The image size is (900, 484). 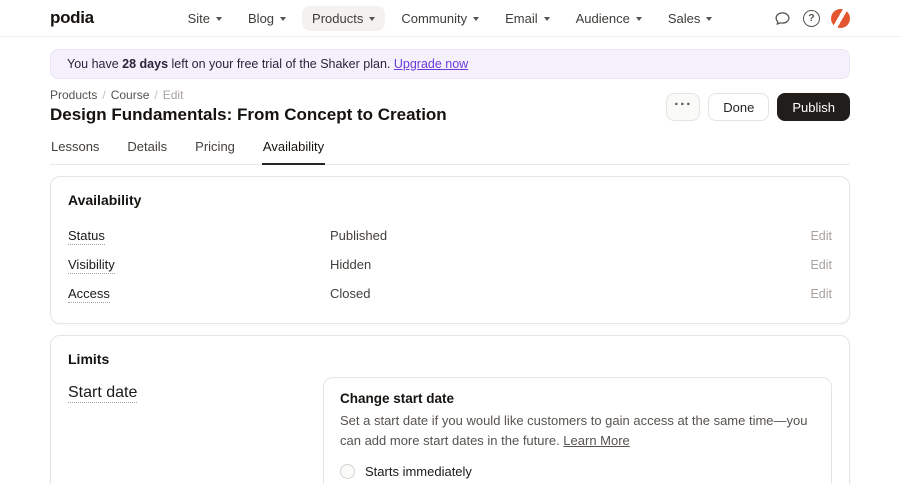 I want to click on tab-availability: Availability, so click(x=293, y=149).